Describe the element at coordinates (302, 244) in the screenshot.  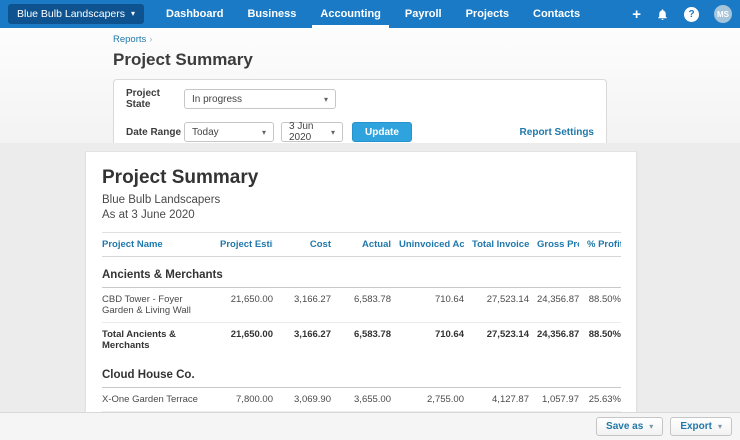
I see `column-header-cost: Cost` at that location.